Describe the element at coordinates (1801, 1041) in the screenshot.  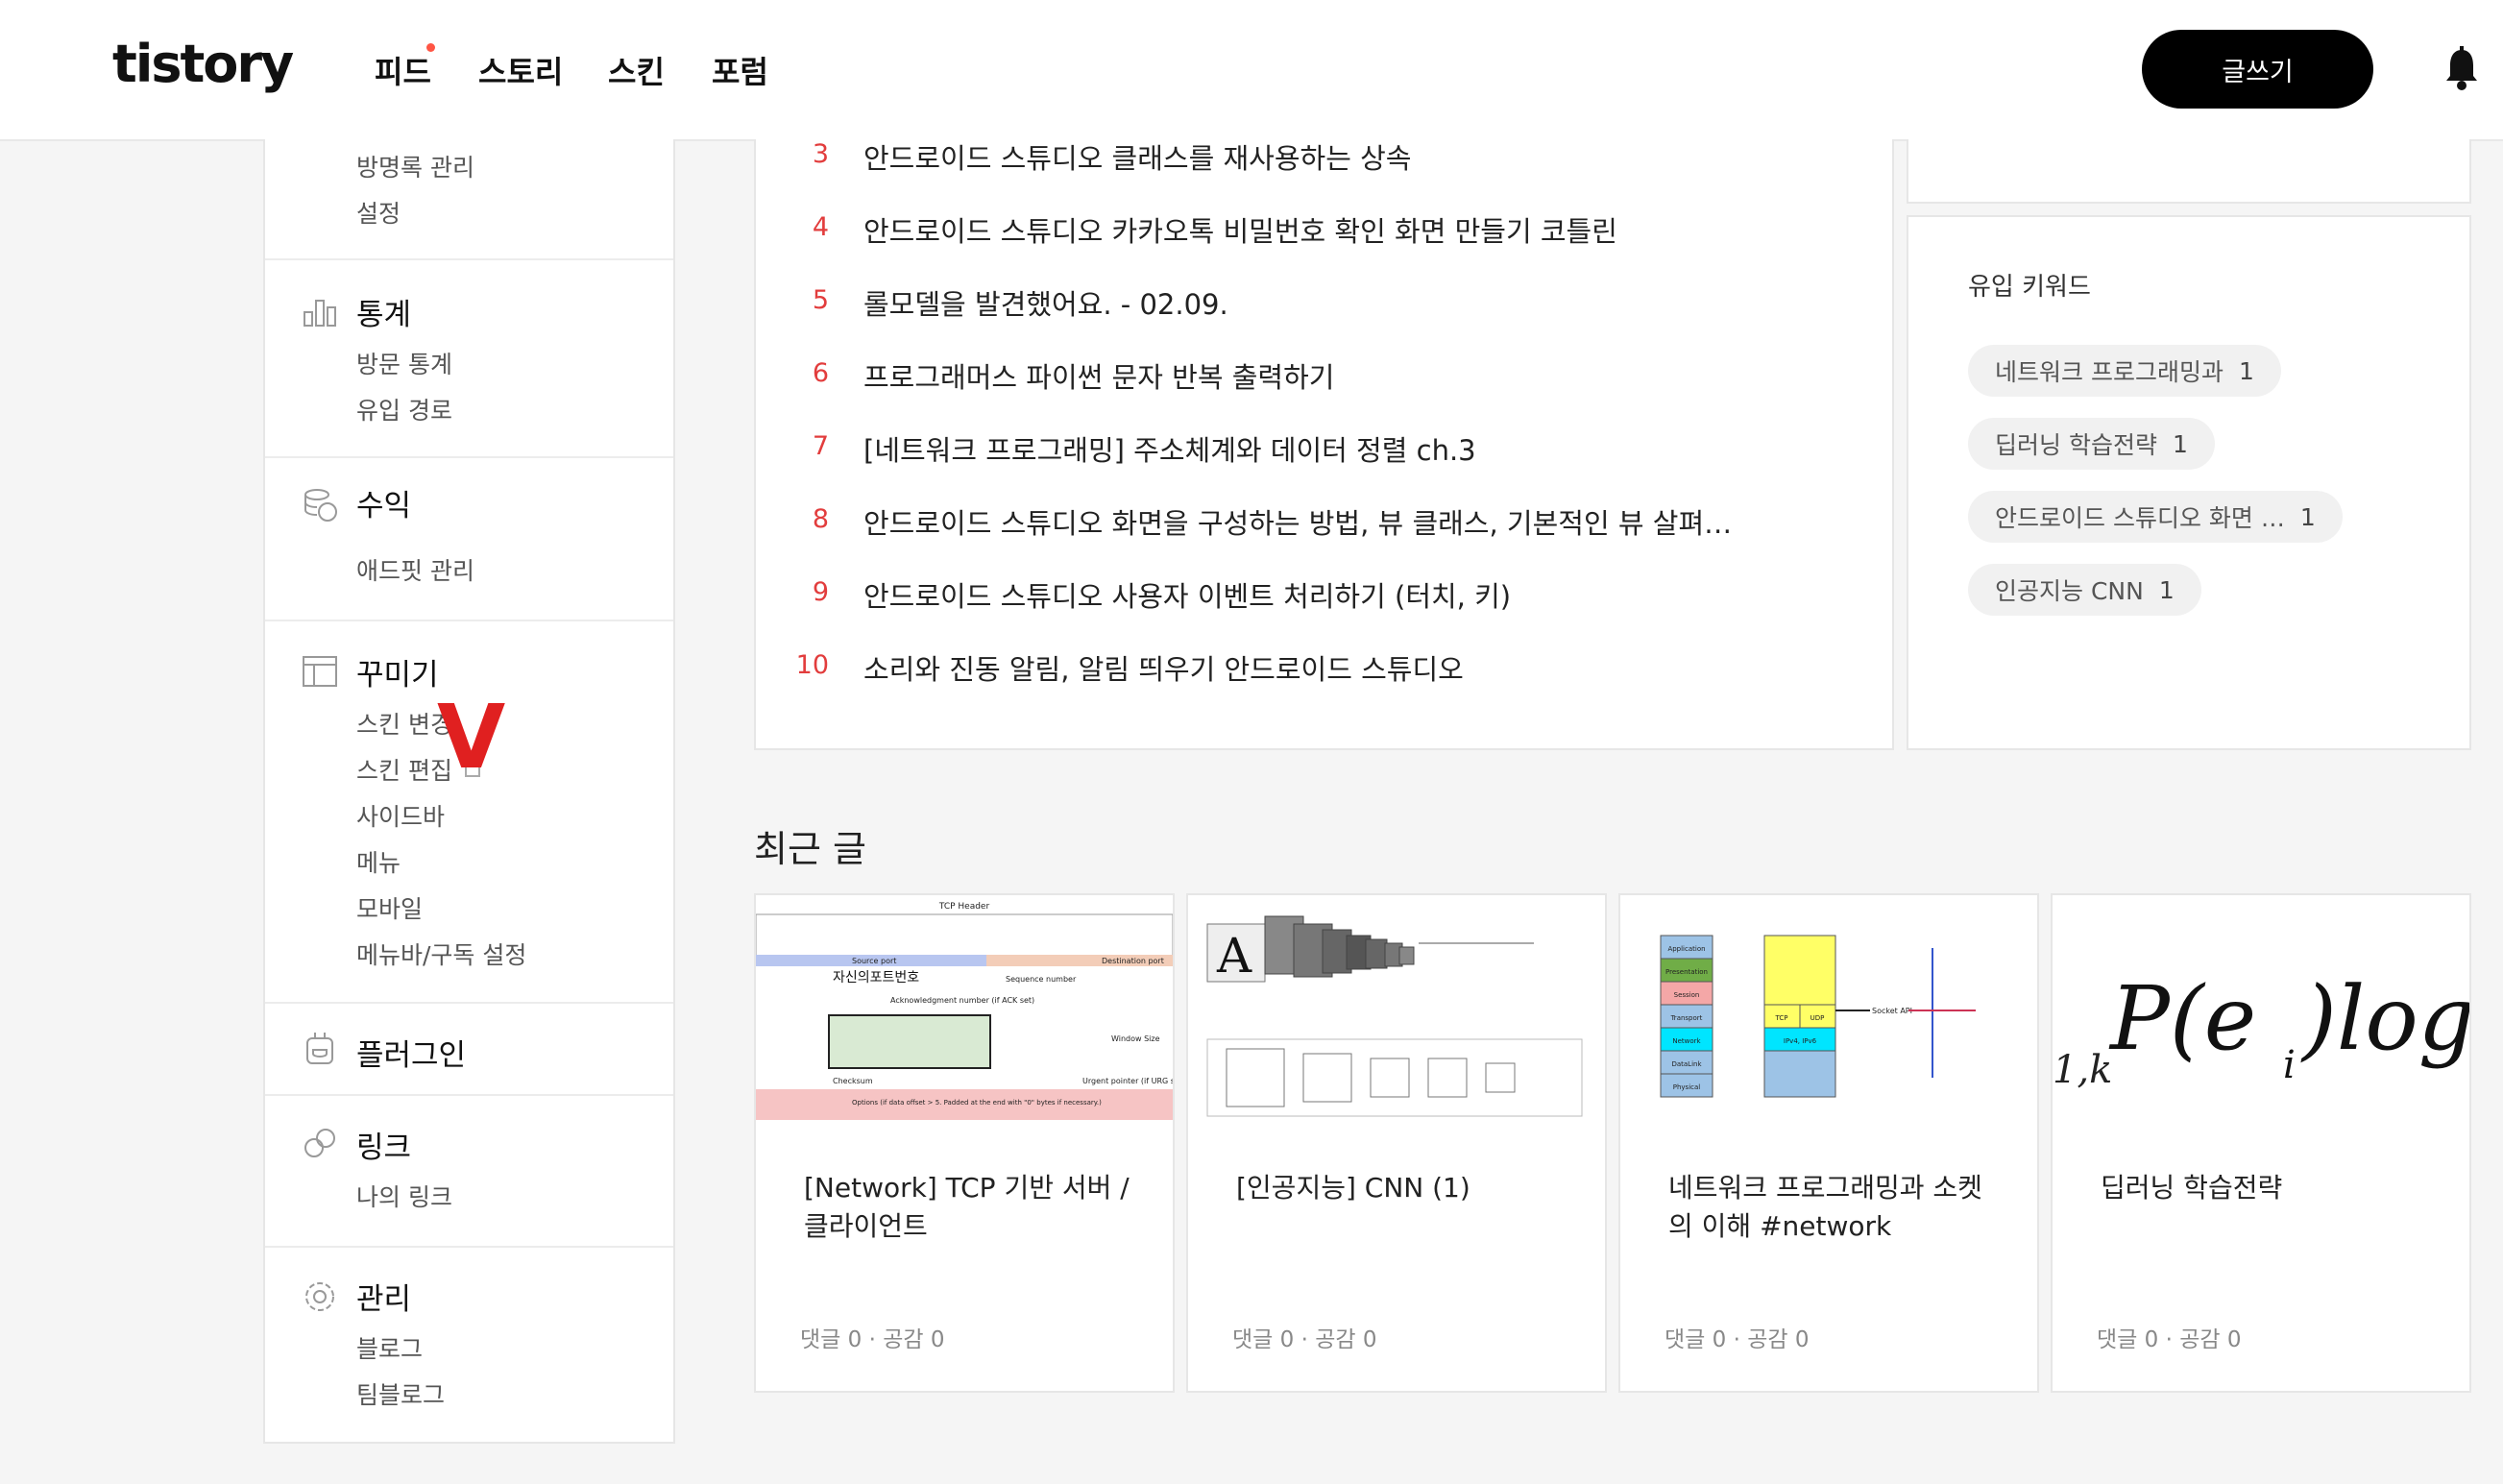
I see `thumb-ip: IPv4, IPv6` at that location.